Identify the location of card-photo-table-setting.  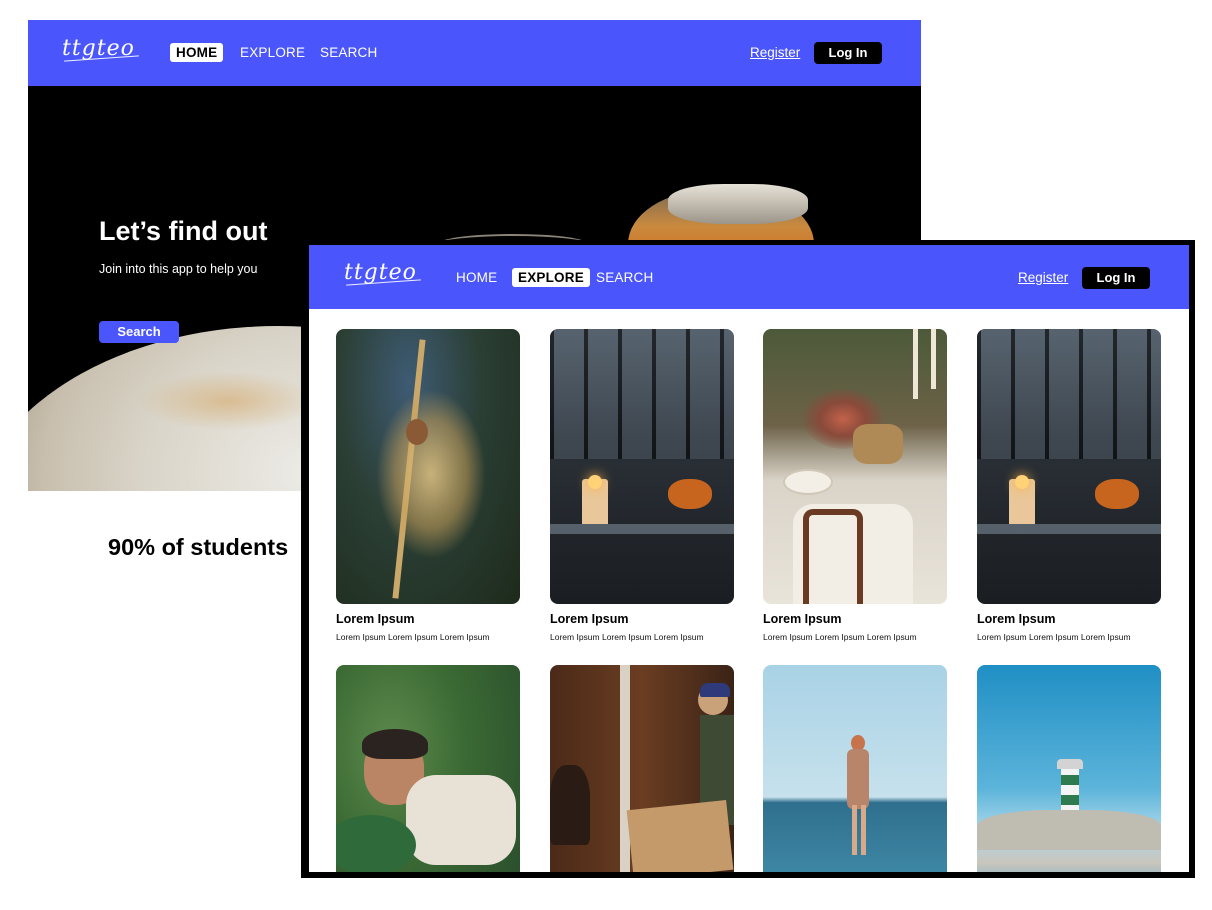
(855, 466).